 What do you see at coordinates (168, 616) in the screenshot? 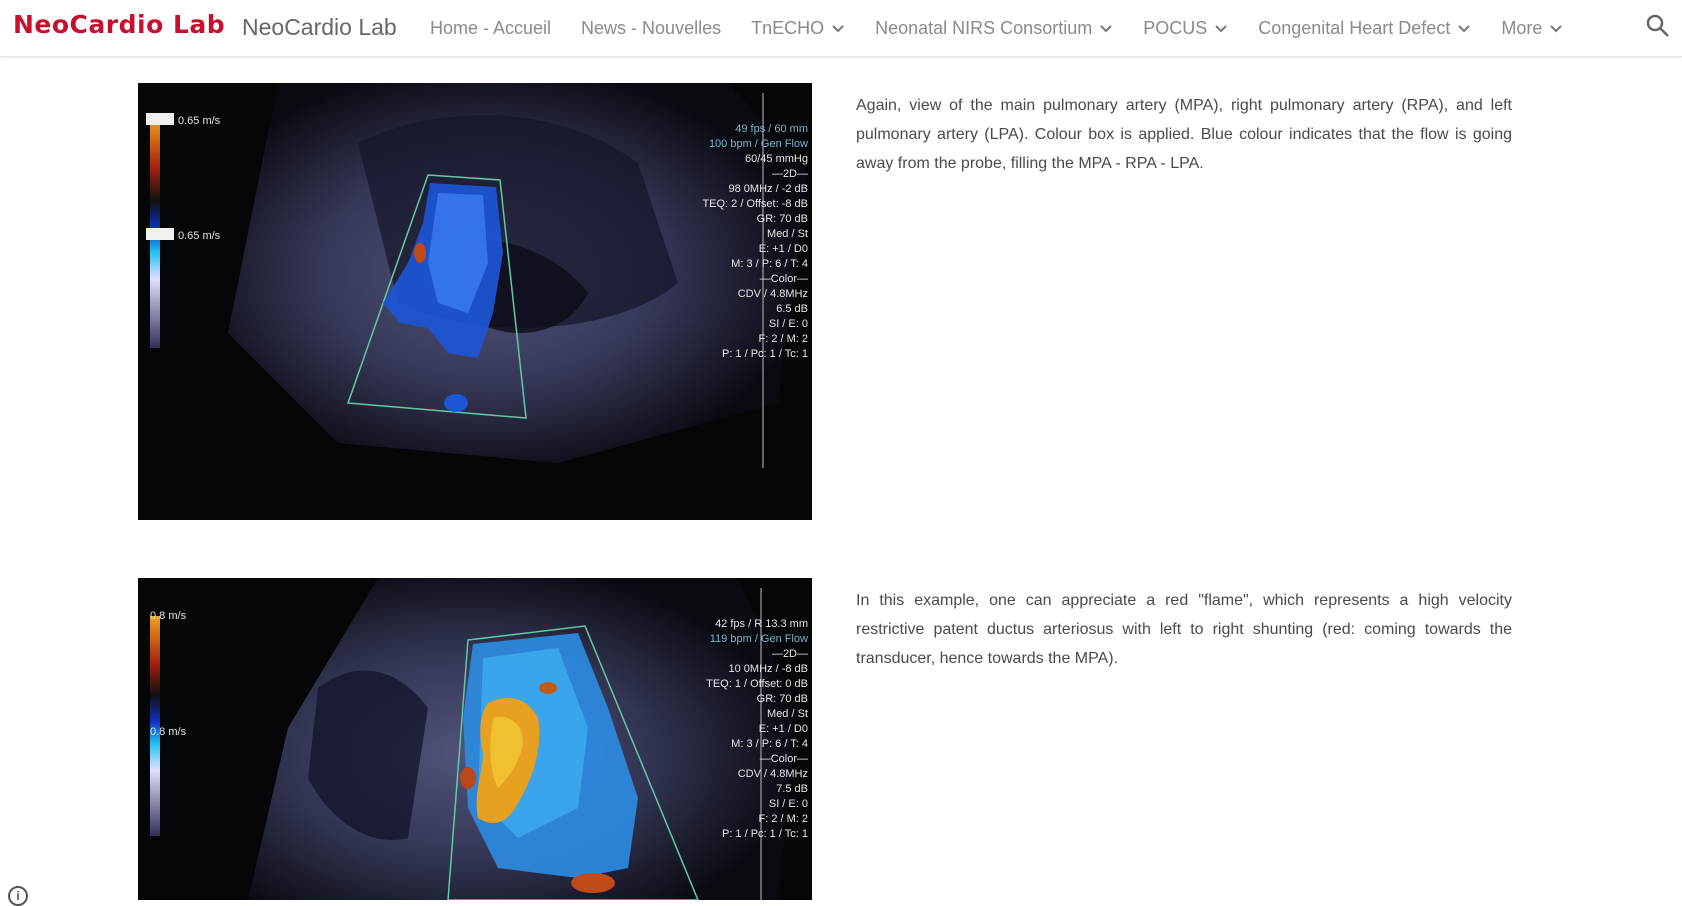
I see `scale-top-label: 0.8 m/s` at bounding box center [168, 616].